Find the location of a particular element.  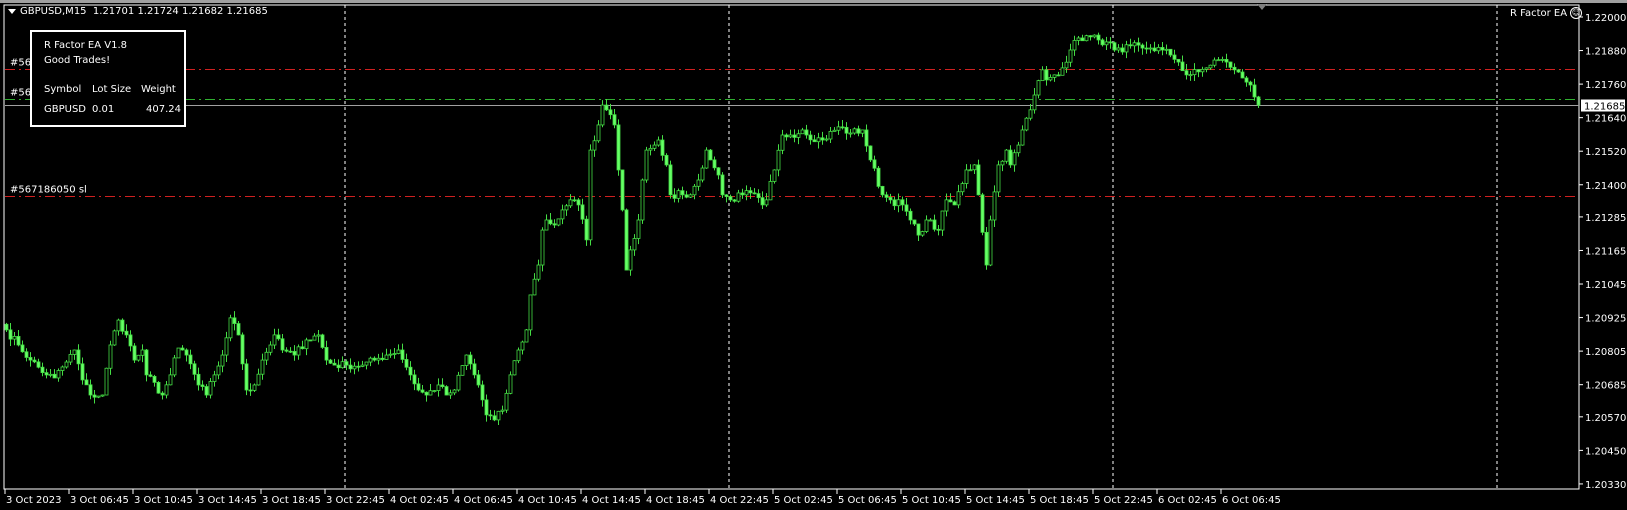

y-tick-label: 1.21880 is located at coordinates (1605, 52).